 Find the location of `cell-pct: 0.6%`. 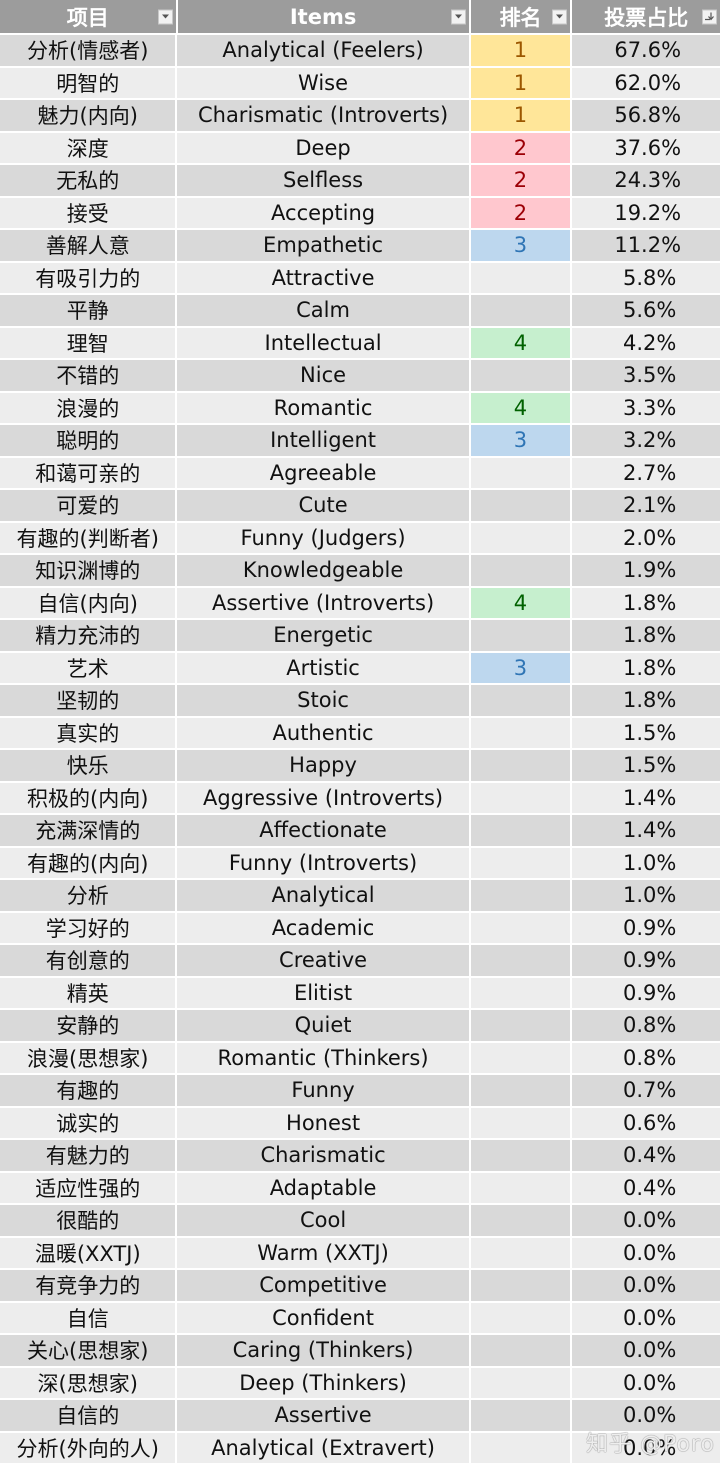

cell-pct: 0.6% is located at coordinates (646, 1122).